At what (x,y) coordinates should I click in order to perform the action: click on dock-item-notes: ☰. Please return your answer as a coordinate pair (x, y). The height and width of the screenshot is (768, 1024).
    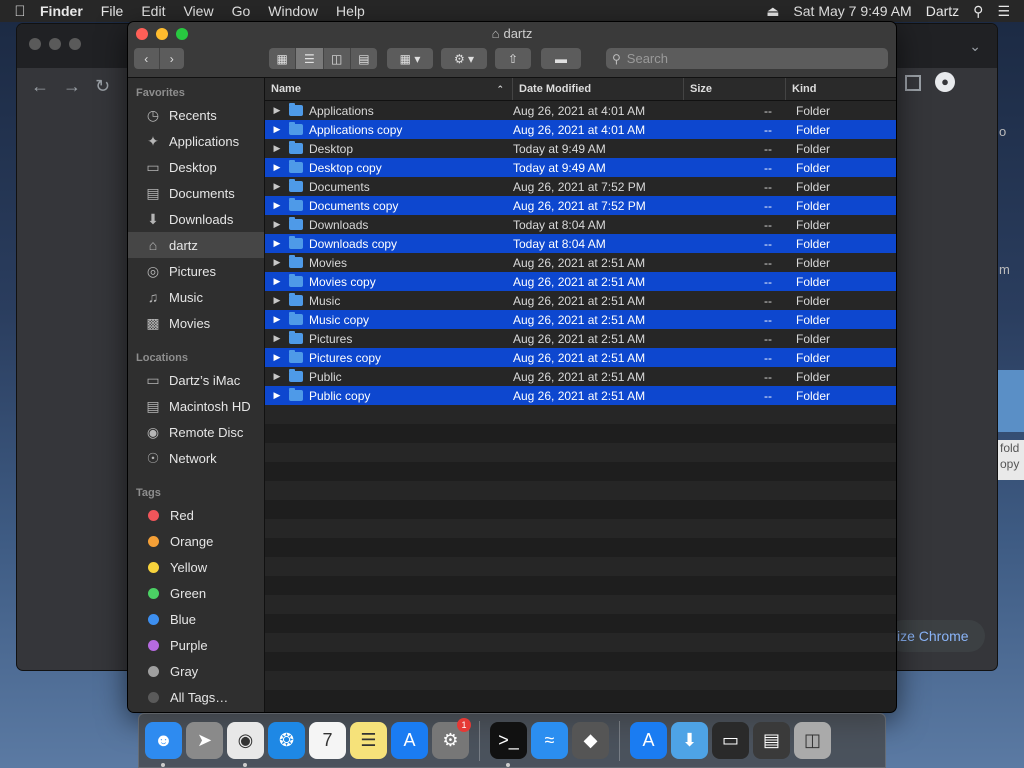
    Looking at the image, I should click on (368, 740).